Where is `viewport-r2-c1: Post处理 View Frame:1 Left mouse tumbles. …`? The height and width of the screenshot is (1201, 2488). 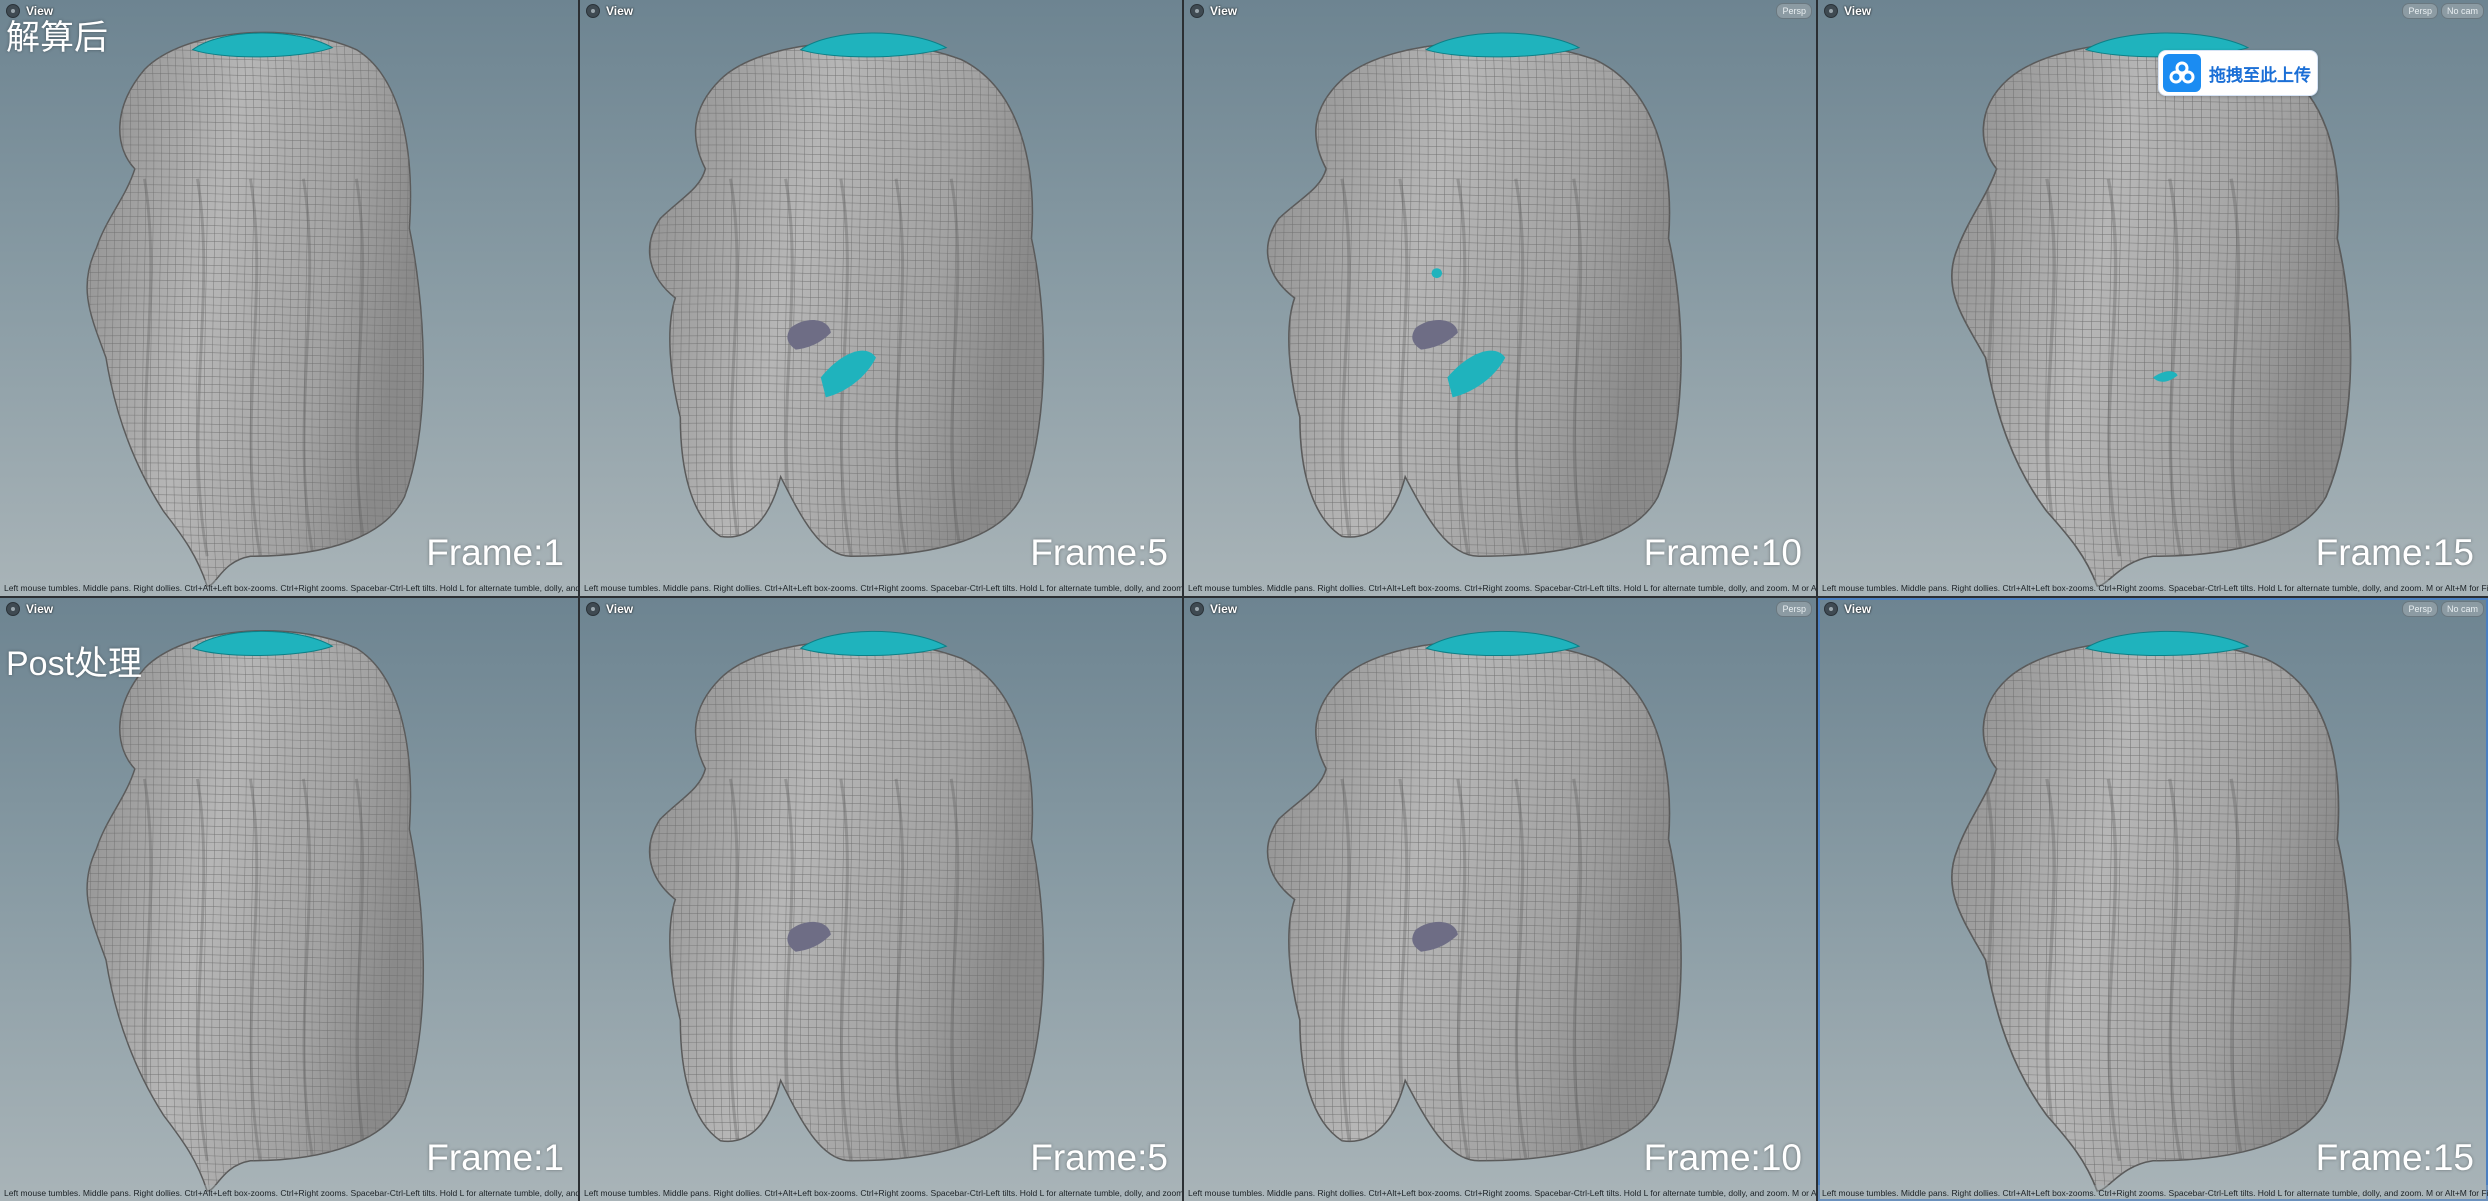
viewport-r2-c1: Post处理 View Frame:1 Left mouse tumbles. … is located at coordinates (289, 899).